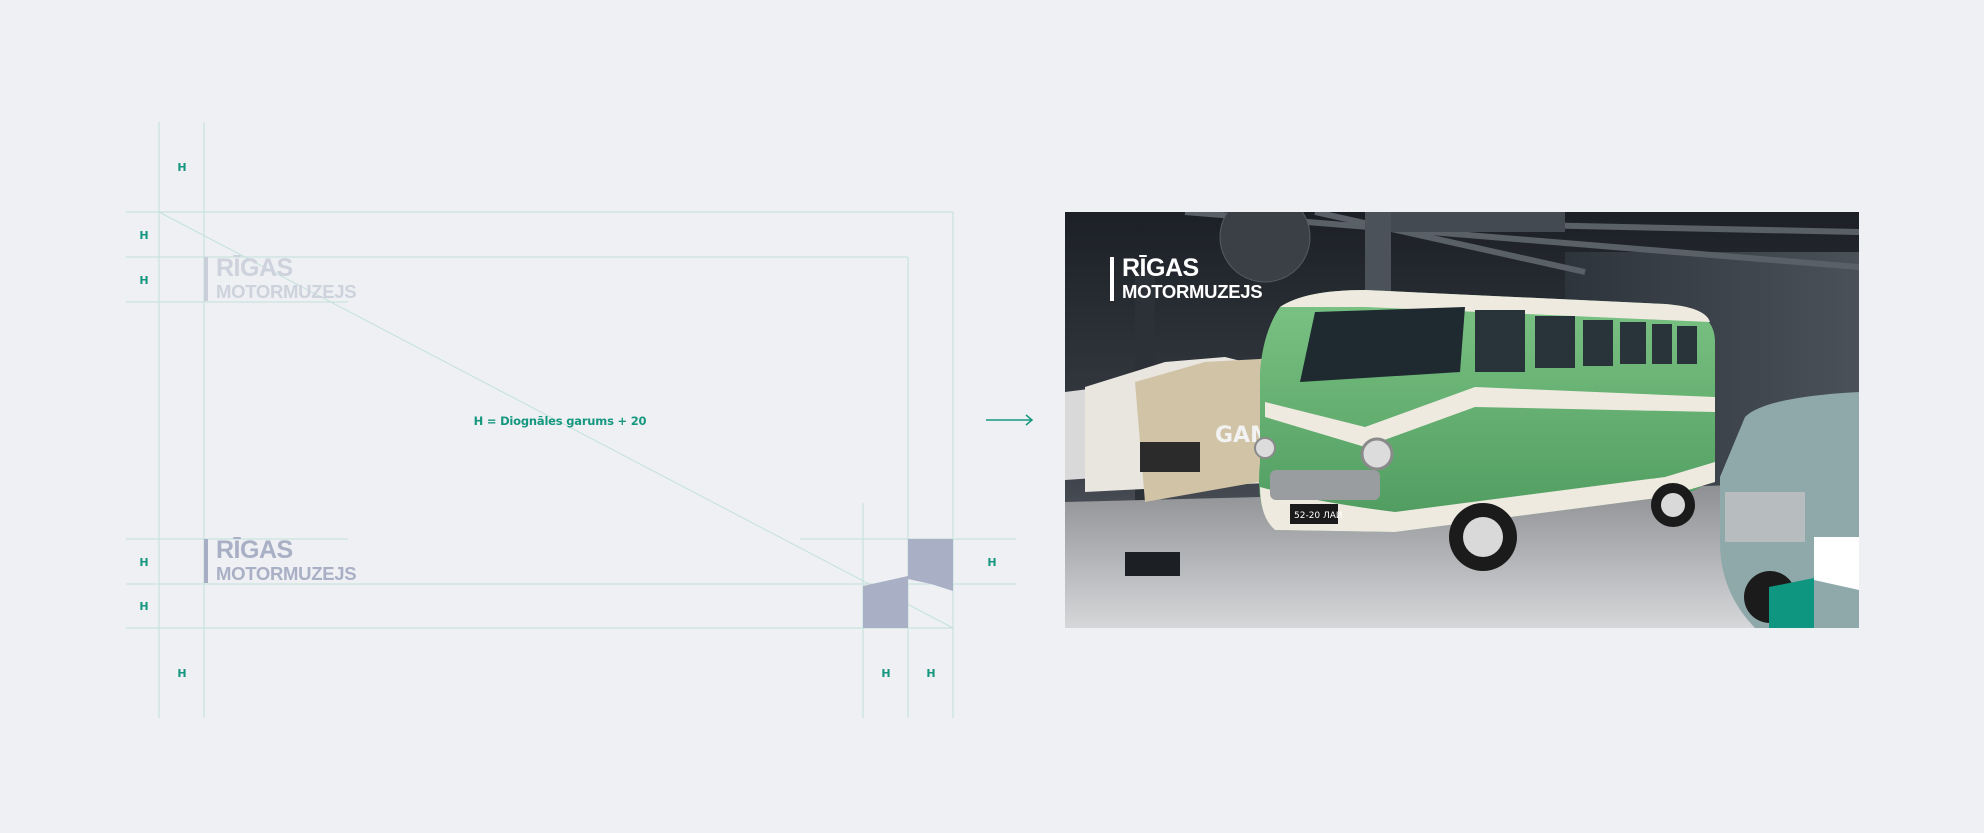  I want to click on formula-label: H = Diognāles garums + 20, so click(560, 421).